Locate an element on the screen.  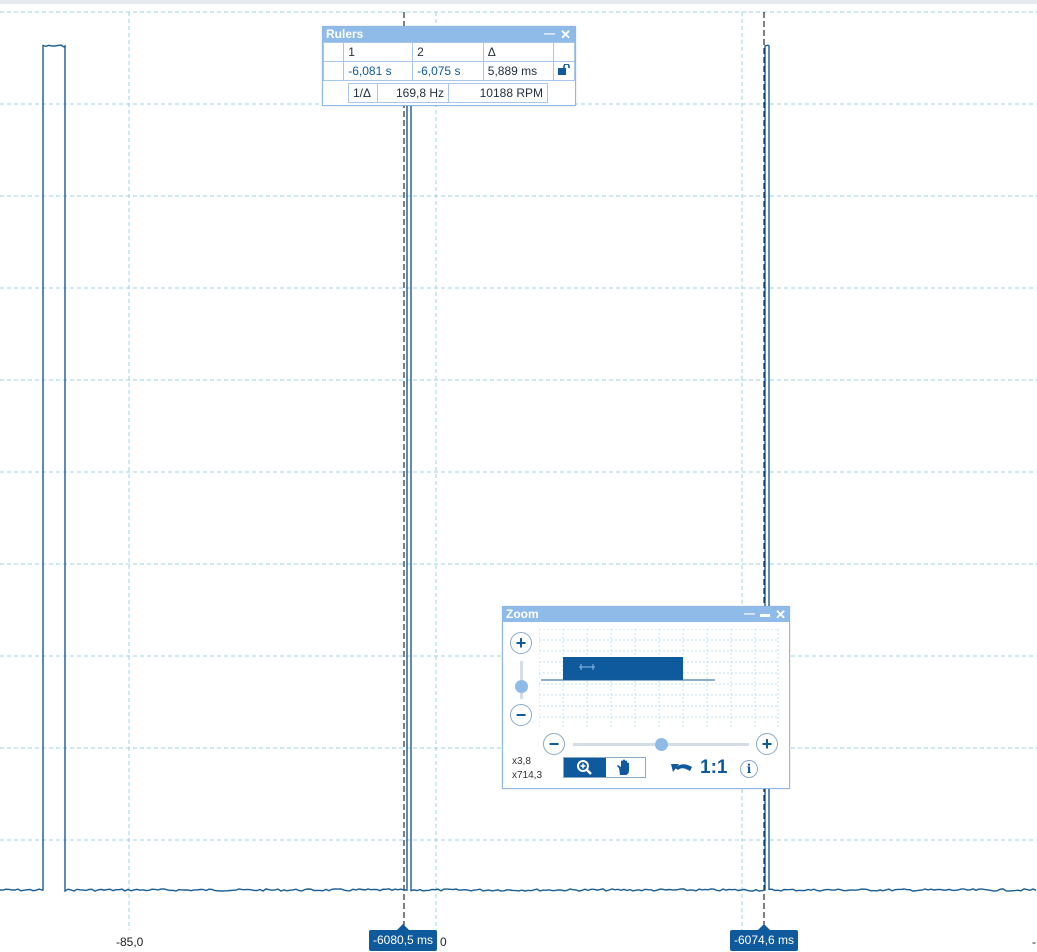
rulers-row-corner is located at coordinates (333, 71).